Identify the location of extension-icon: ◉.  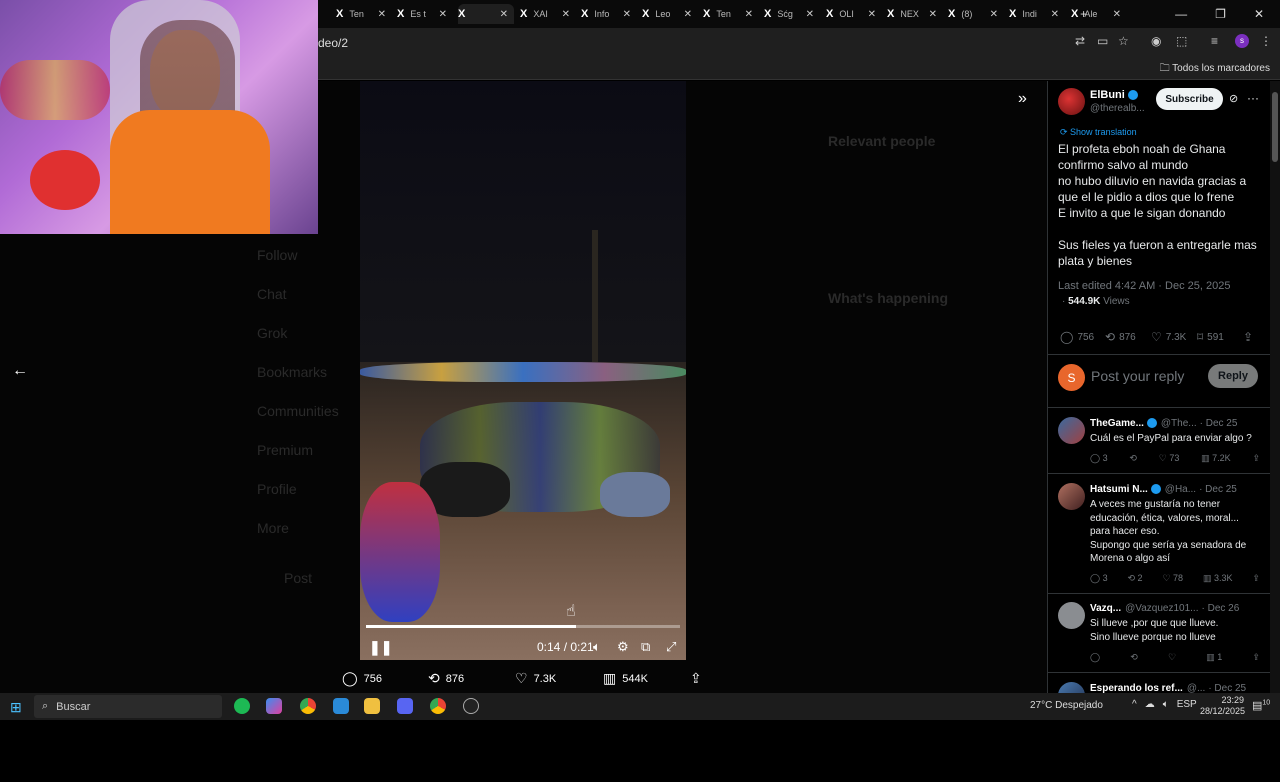
(1156, 41).